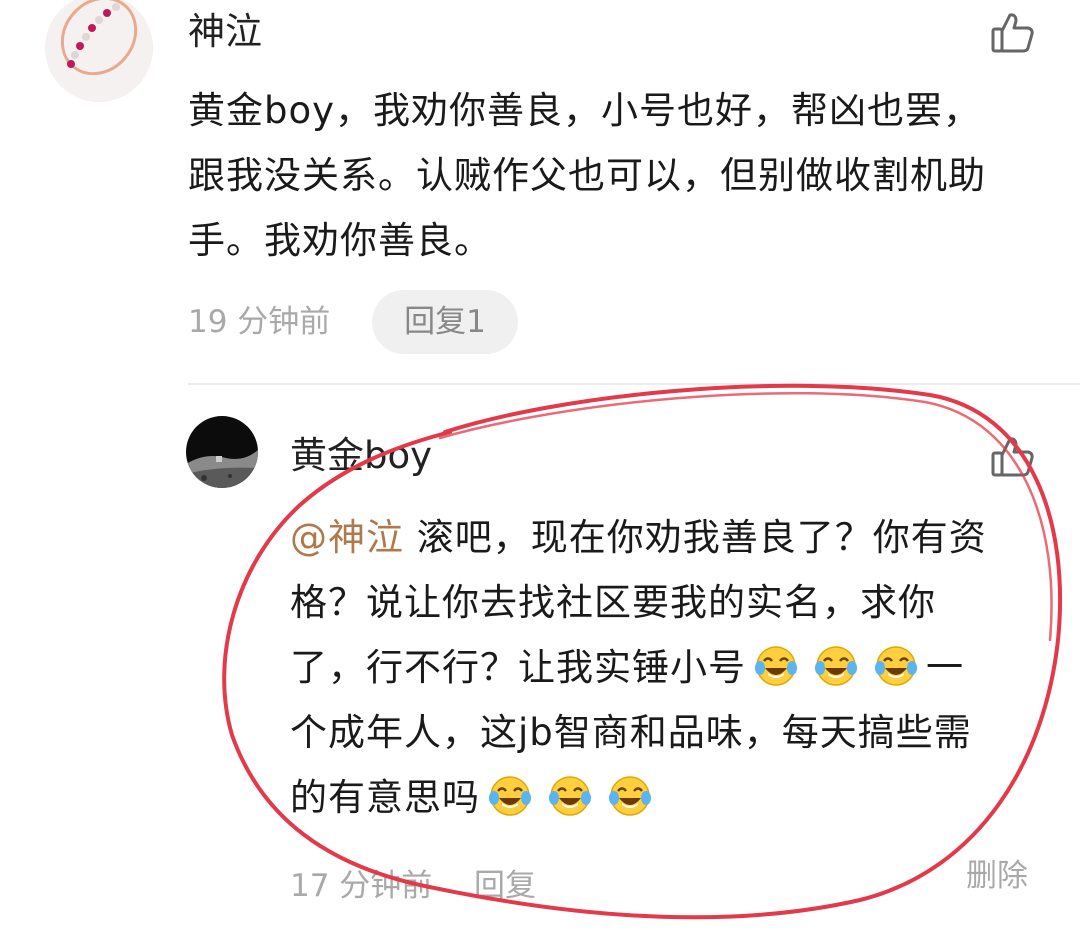  What do you see at coordinates (613, 602) in the screenshot?
I see `reply-line: 格？说让你去找社区要我的实名，求你` at bounding box center [613, 602].